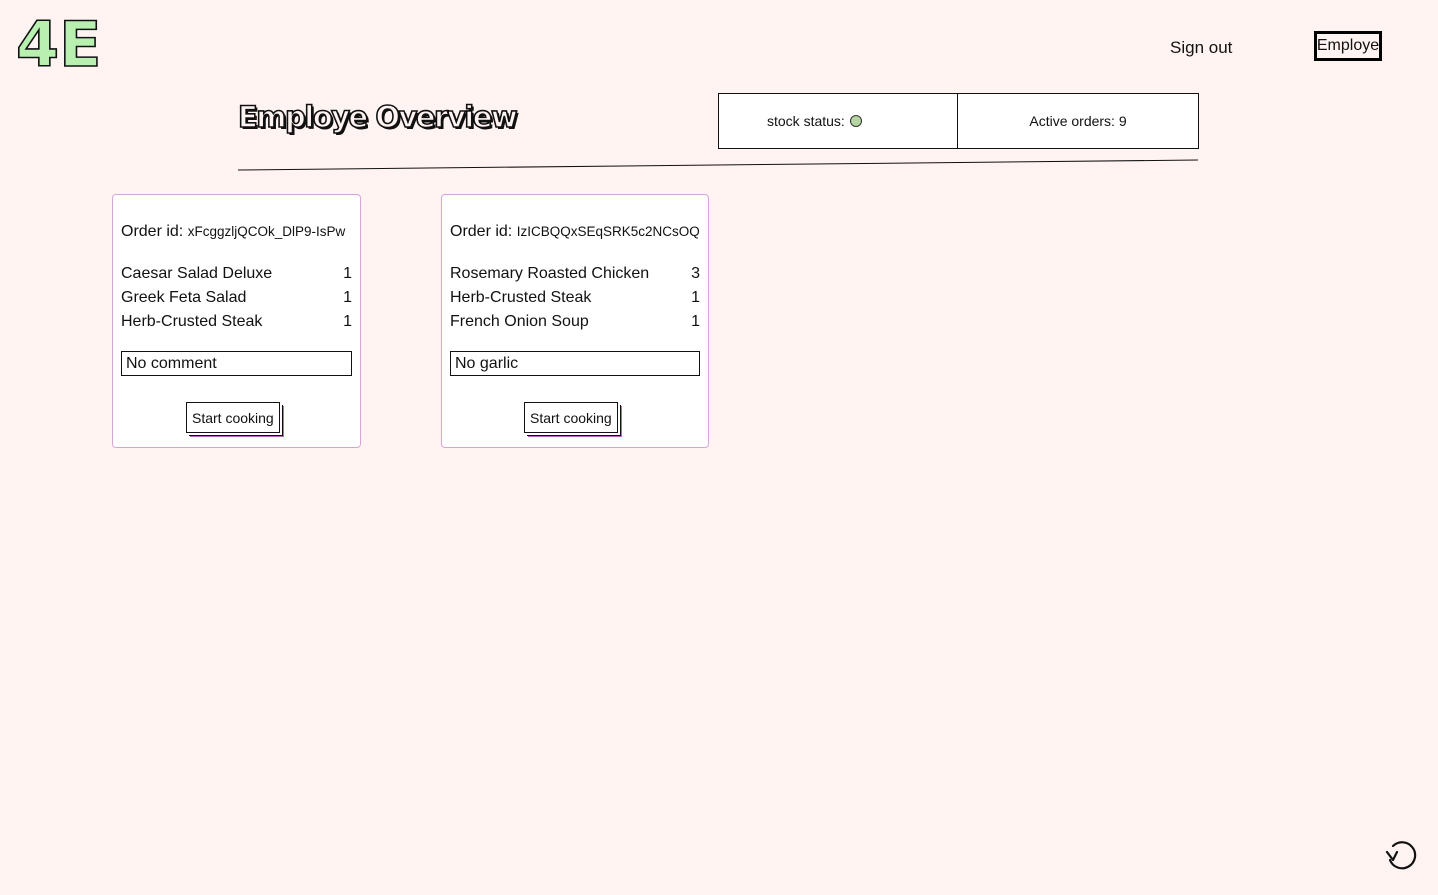 Image resolution: width=1438 pixels, height=895 pixels. Describe the element at coordinates (266, 231) in the screenshot. I see `order-id-value: xFcggzljQCOk_DlP9-IsPw` at that location.